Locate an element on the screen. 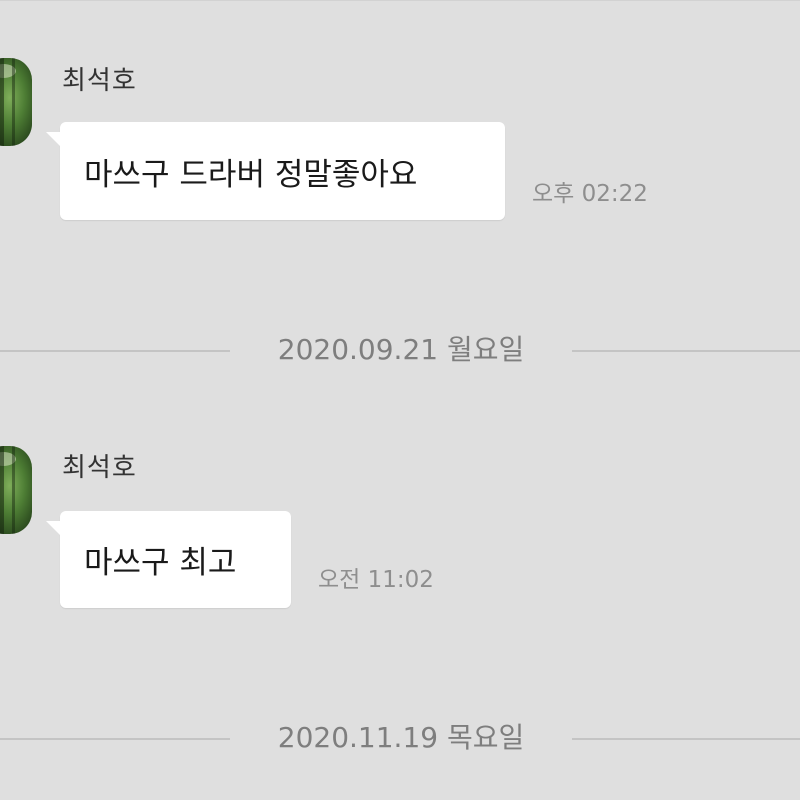  date-label: 2020.09.21 월요일 is located at coordinates (401, 349).